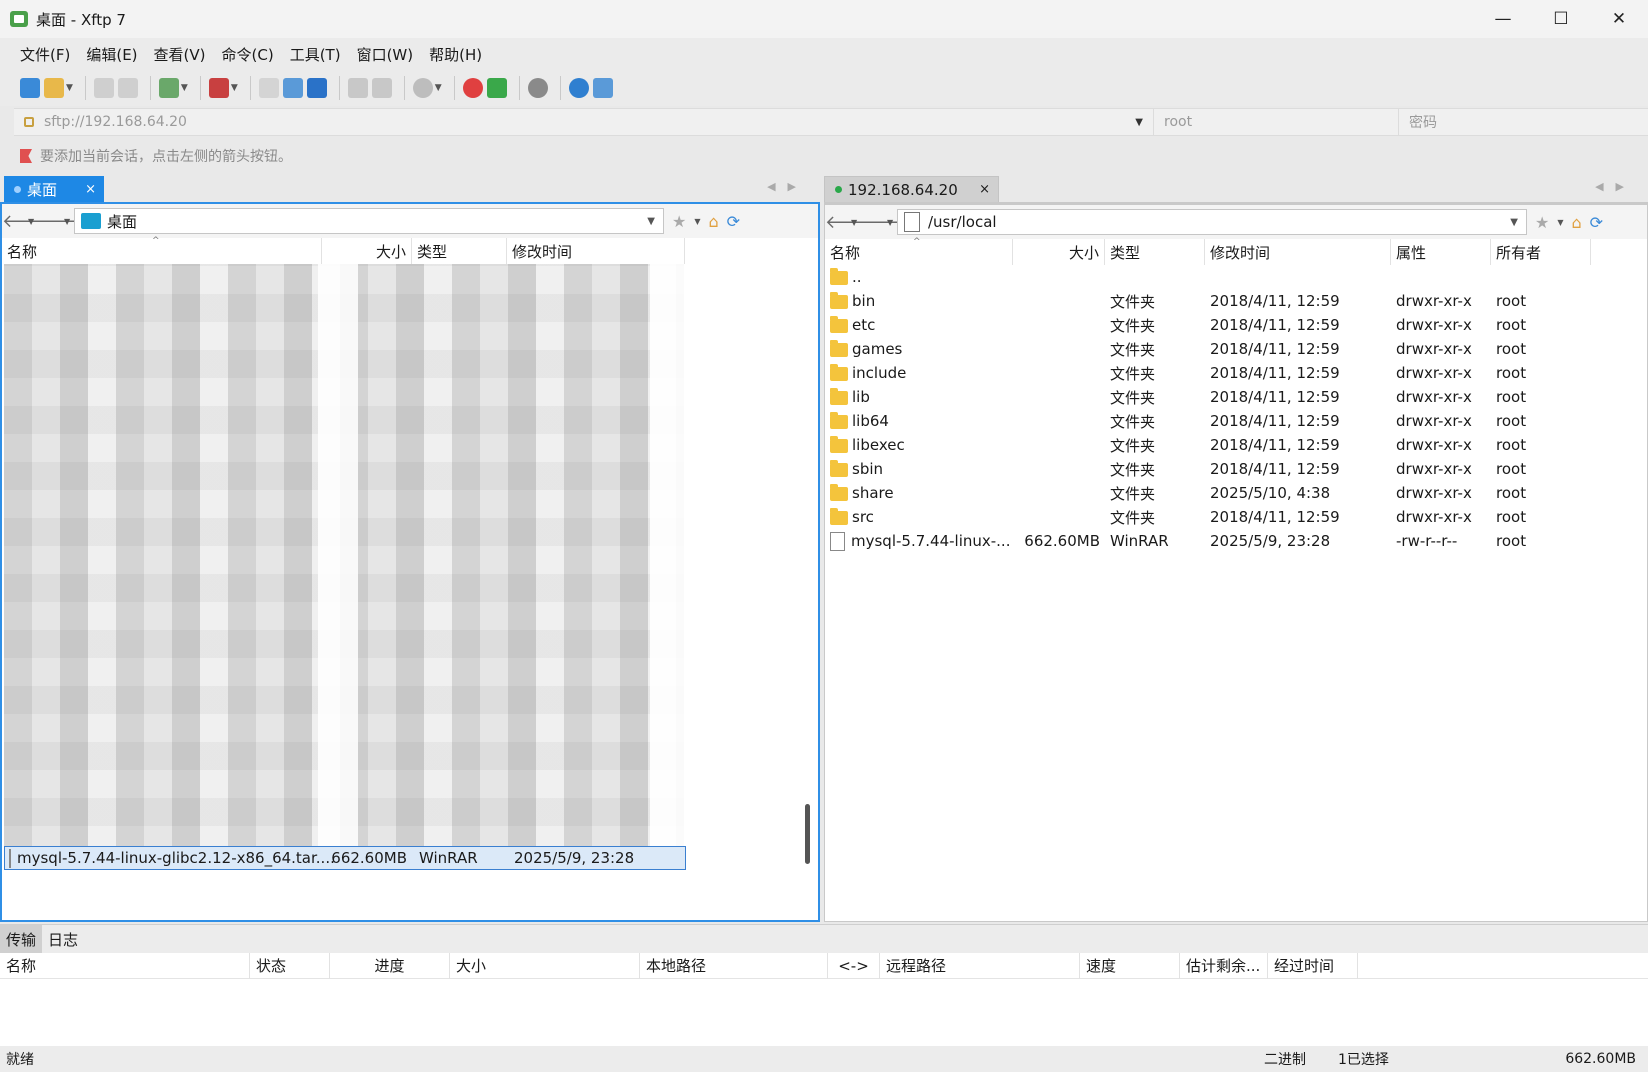 The width and height of the screenshot is (1648, 1072). What do you see at coordinates (455, 54) in the screenshot?
I see `menu-help: 帮助(H)` at bounding box center [455, 54].